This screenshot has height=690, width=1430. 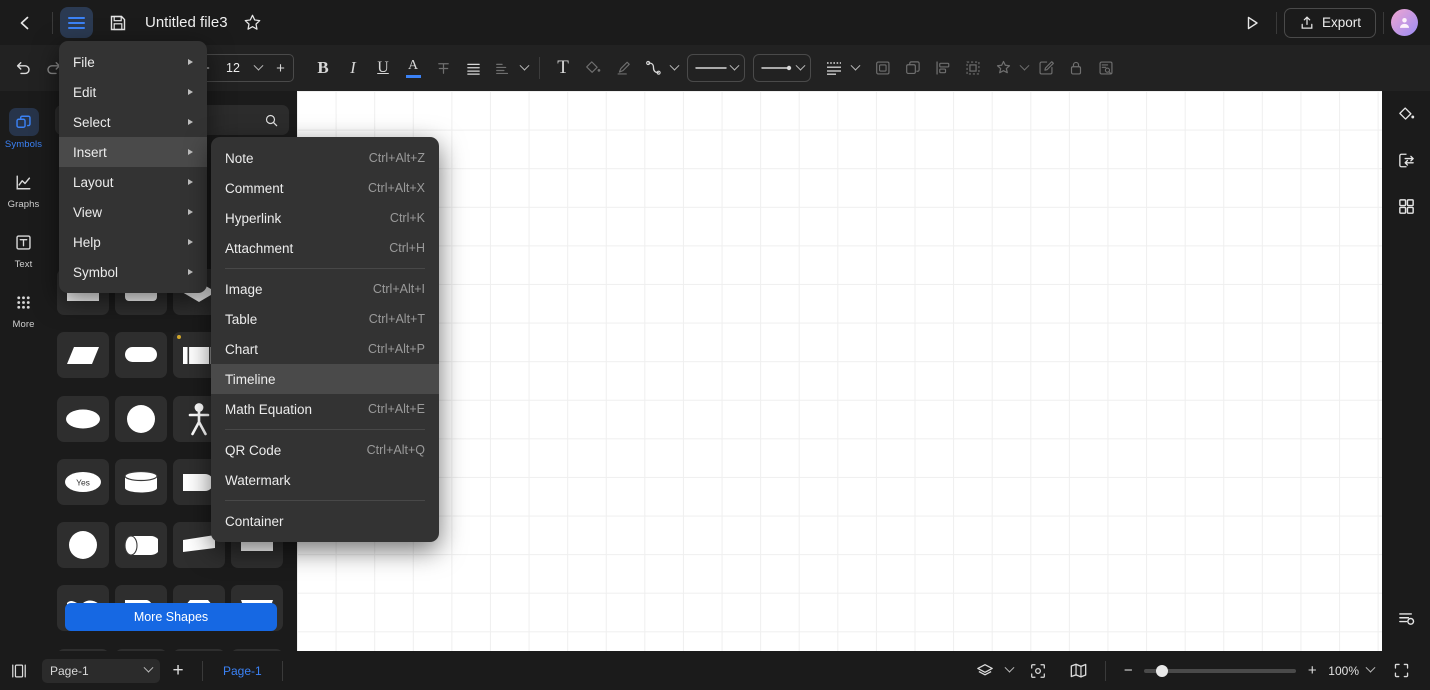 What do you see at coordinates (325, 248) in the screenshot?
I see `submenu-item-attachment: Attachment Ctrl+H` at bounding box center [325, 248].